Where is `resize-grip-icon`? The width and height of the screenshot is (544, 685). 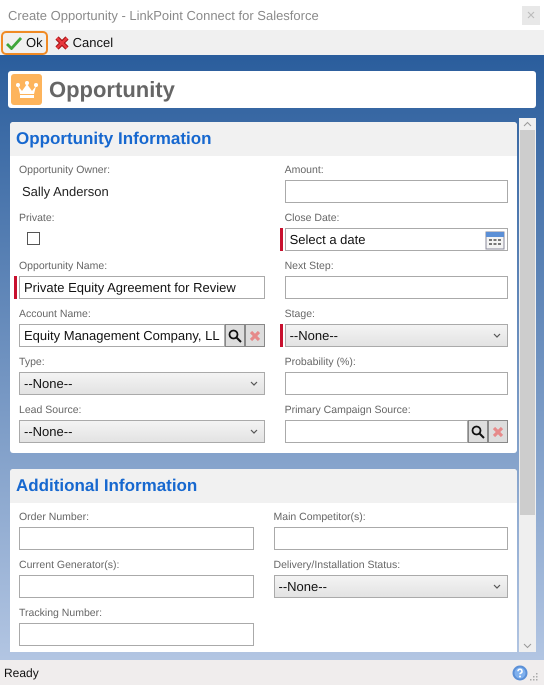
resize-grip-icon is located at coordinates (534, 676).